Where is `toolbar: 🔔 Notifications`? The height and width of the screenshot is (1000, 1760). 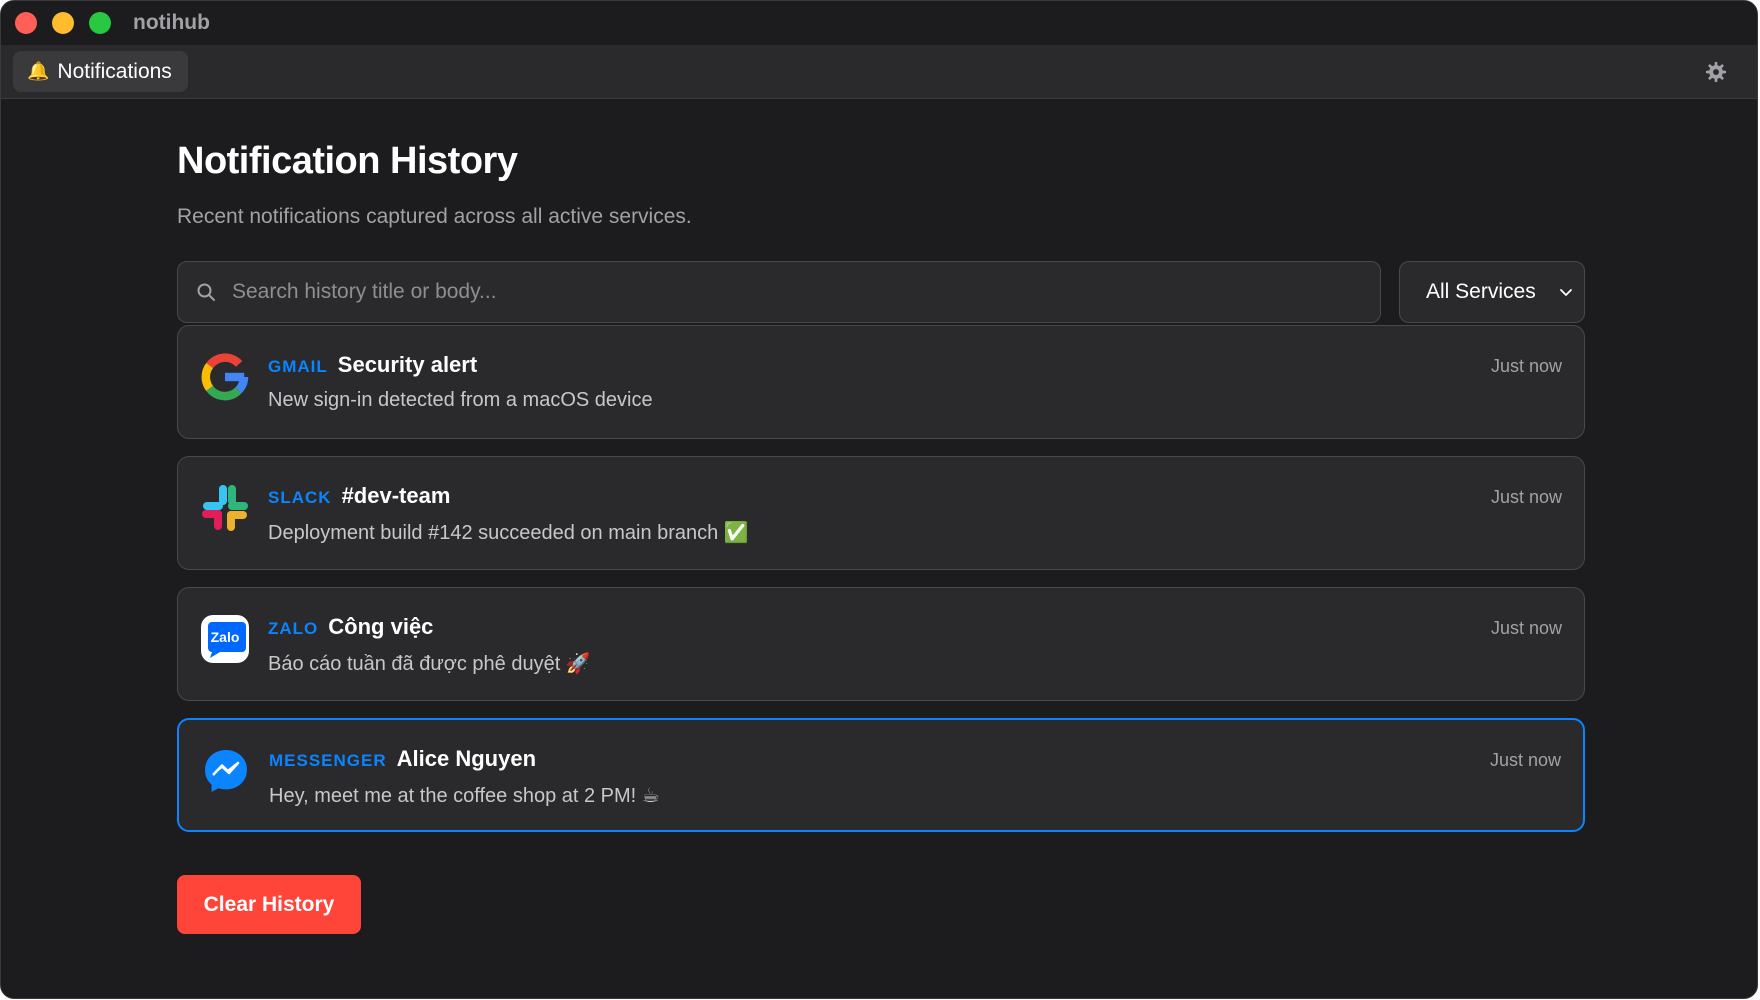
toolbar: 🔔 Notifications is located at coordinates (879, 72).